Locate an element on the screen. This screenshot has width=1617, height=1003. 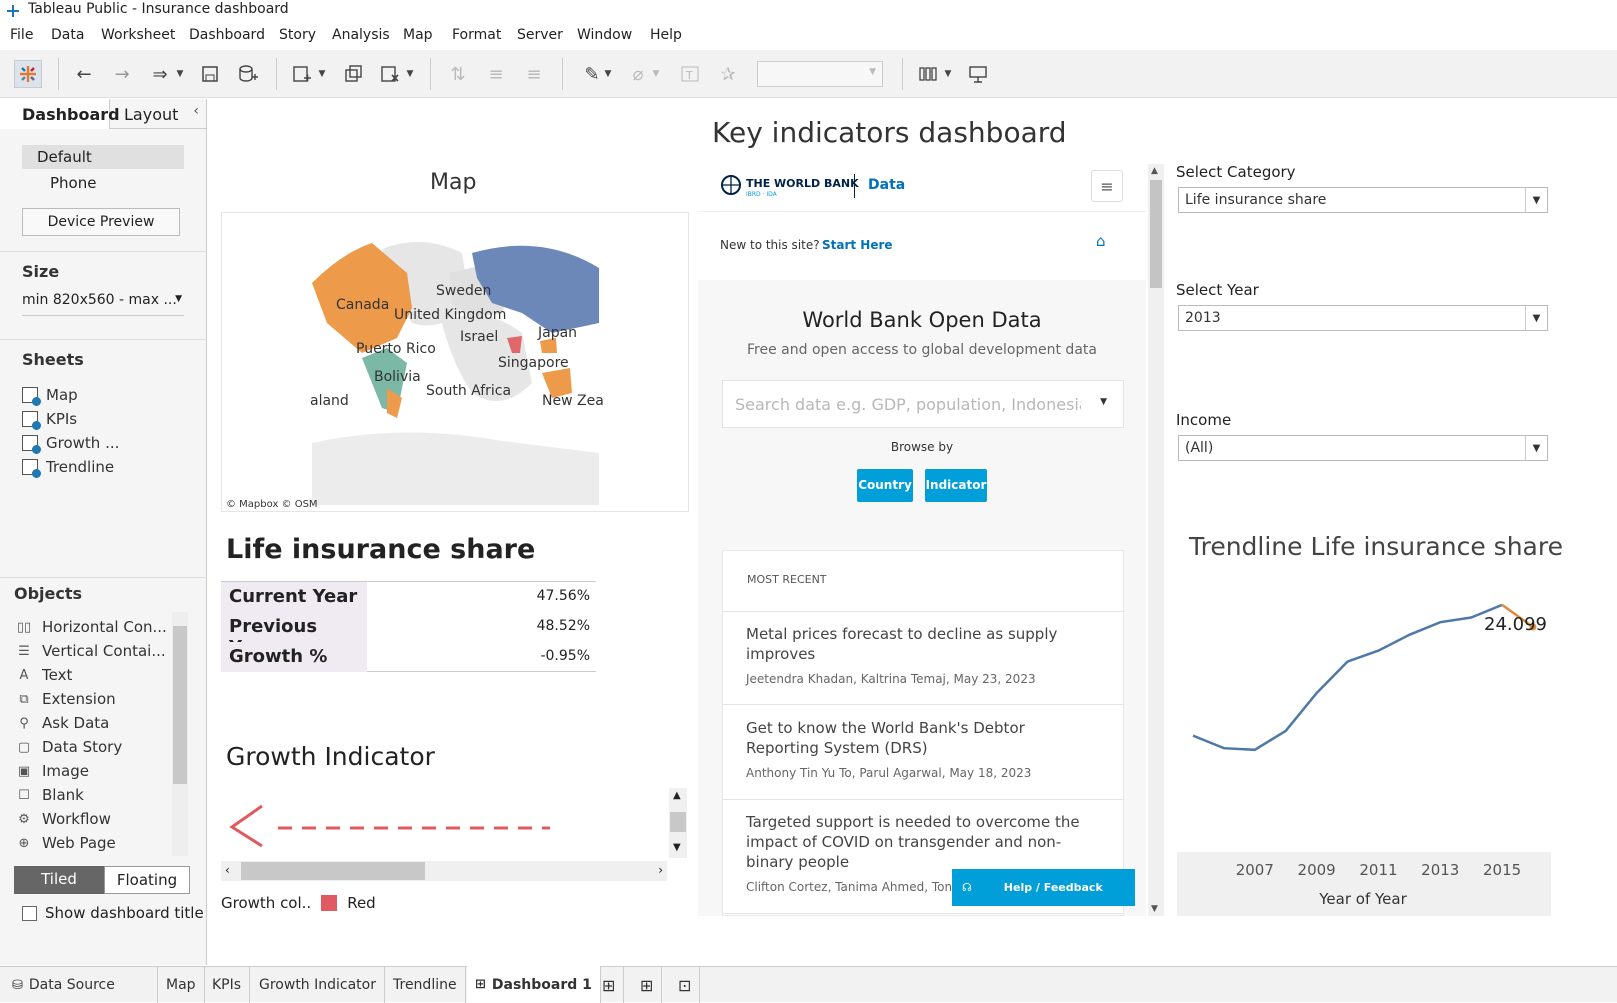
clear-dropdown-icon: ▼ is located at coordinates (410, 74).